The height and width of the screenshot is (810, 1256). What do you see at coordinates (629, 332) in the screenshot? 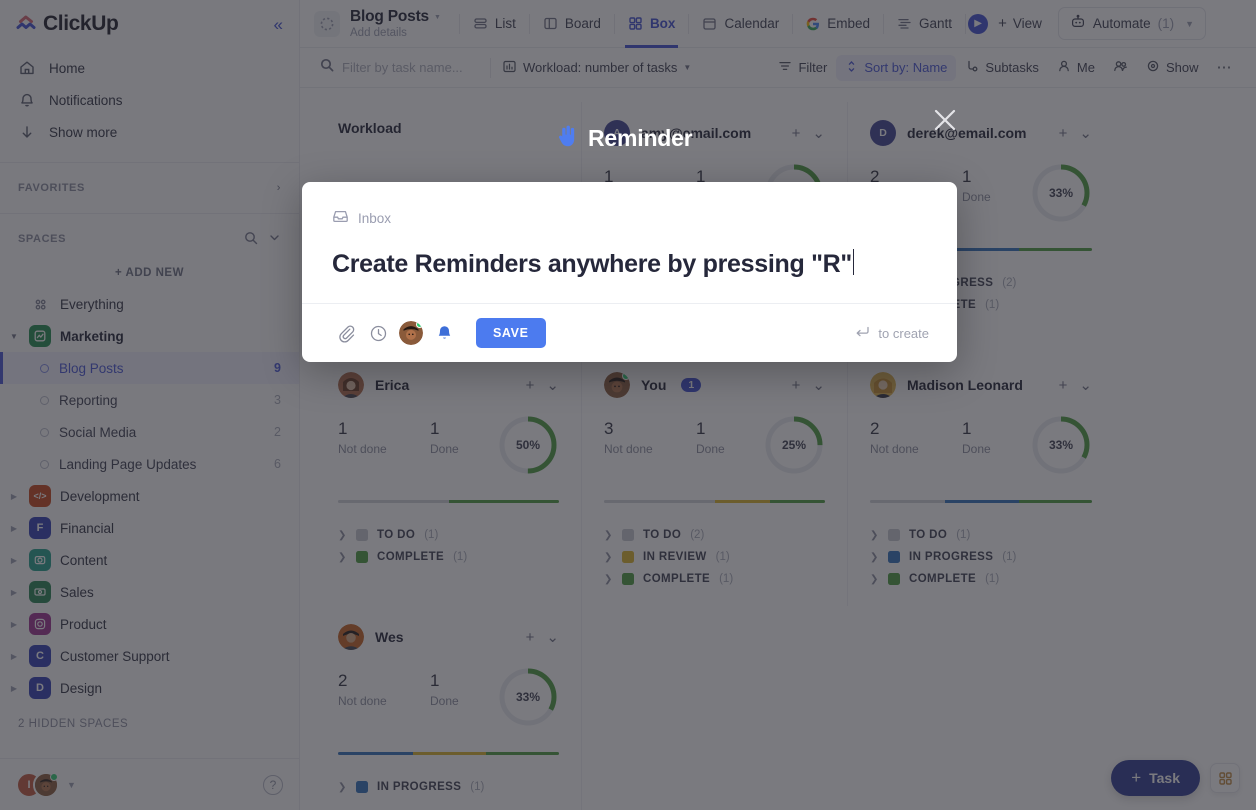
I see `modal-footer: SAVE to create` at bounding box center [629, 332].